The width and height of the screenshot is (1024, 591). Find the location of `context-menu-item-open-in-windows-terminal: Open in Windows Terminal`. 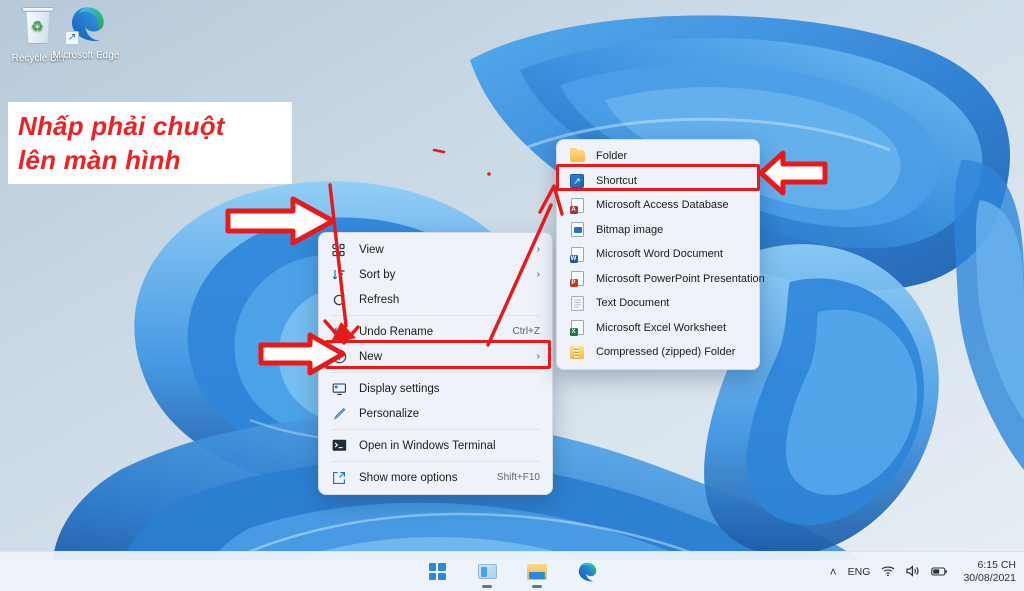

context-menu-item-open-in-windows-terminal: Open in Windows Terminal is located at coordinates (435, 445).